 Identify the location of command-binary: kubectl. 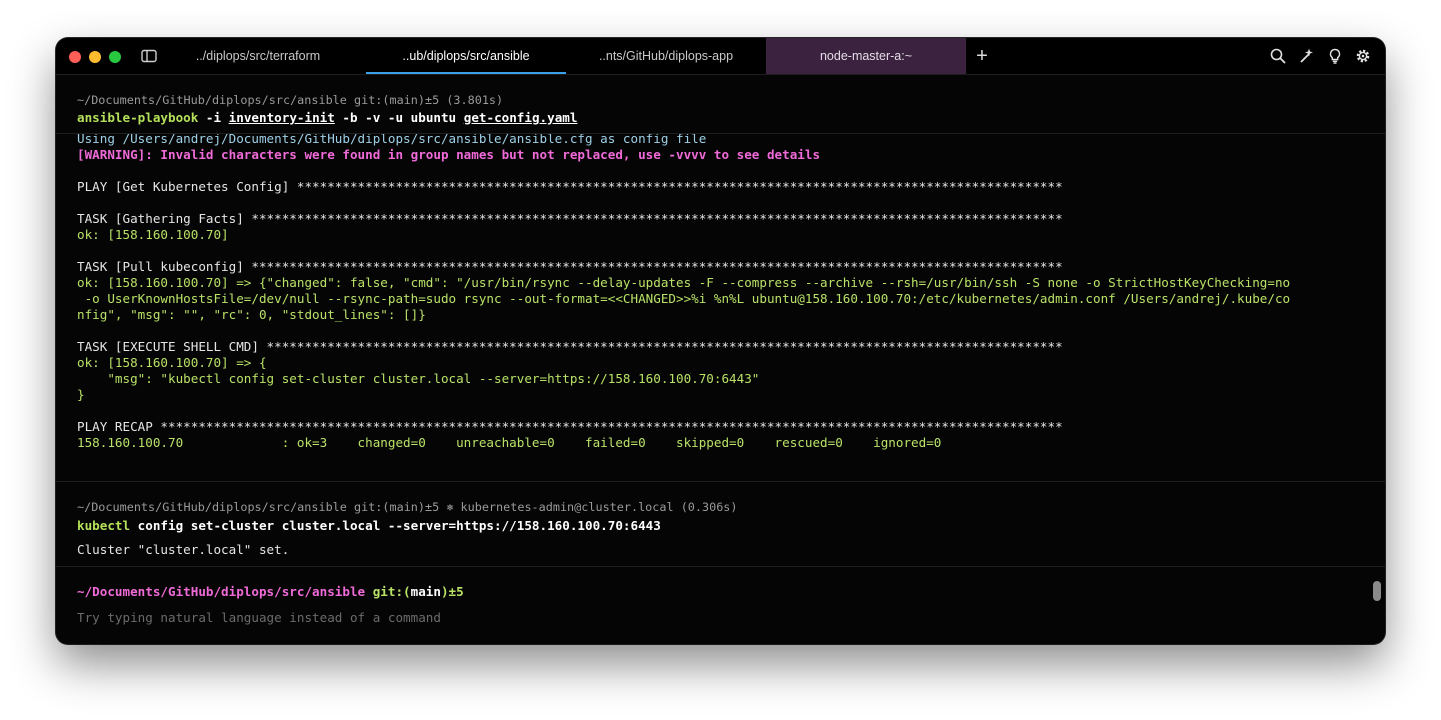
(104, 525).